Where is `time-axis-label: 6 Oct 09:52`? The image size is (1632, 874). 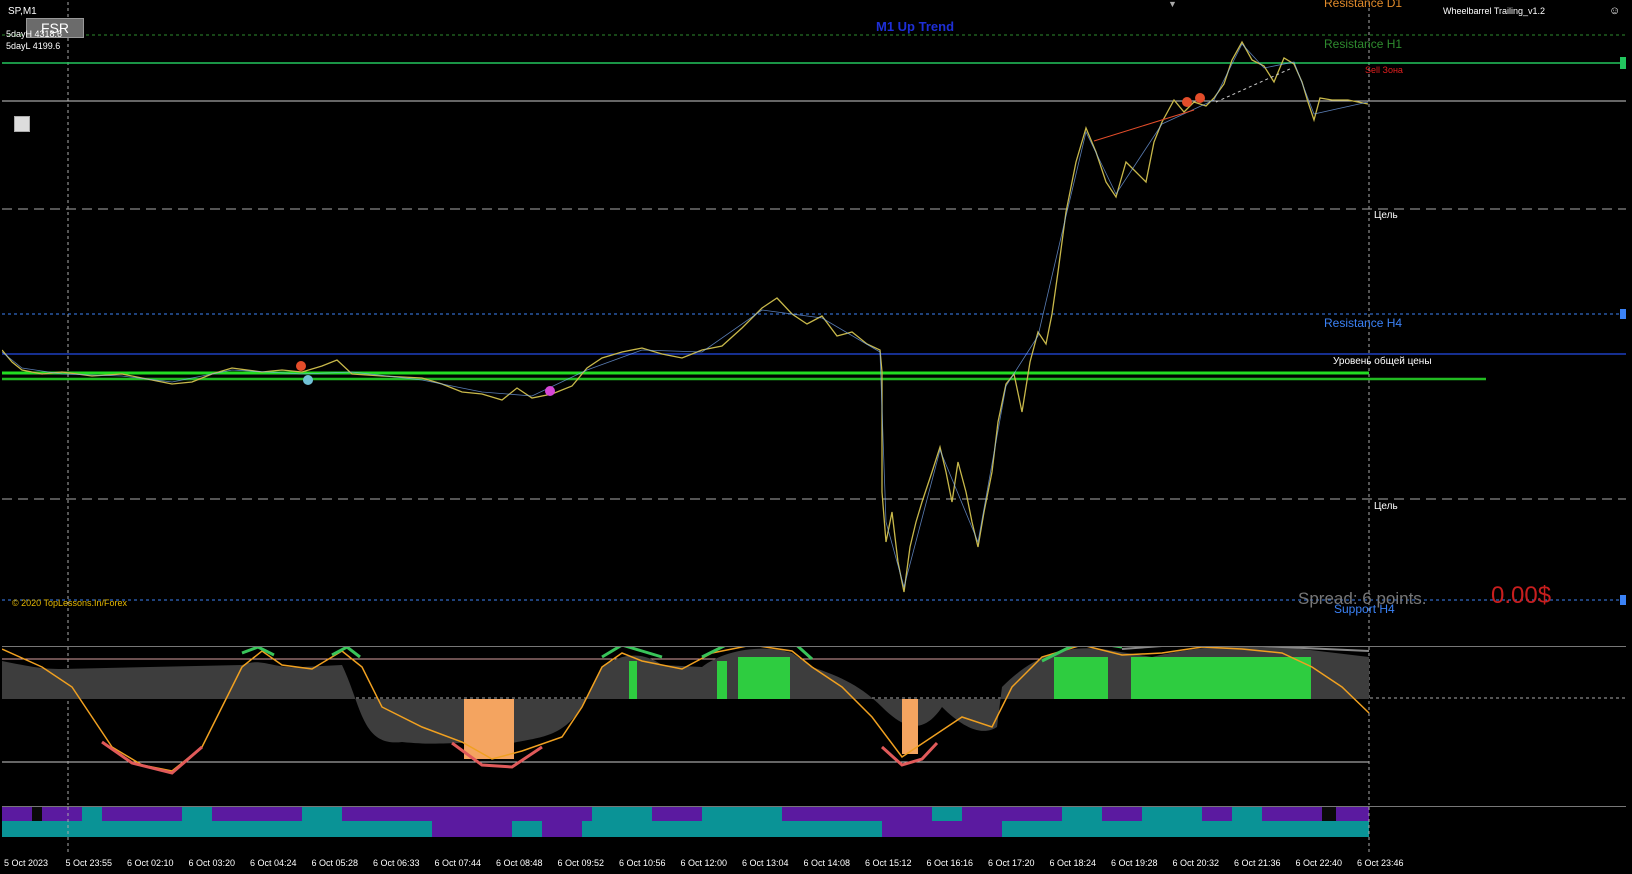
time-axis-label: 6 Oct 09:52 is located at coordinates (581, 863).